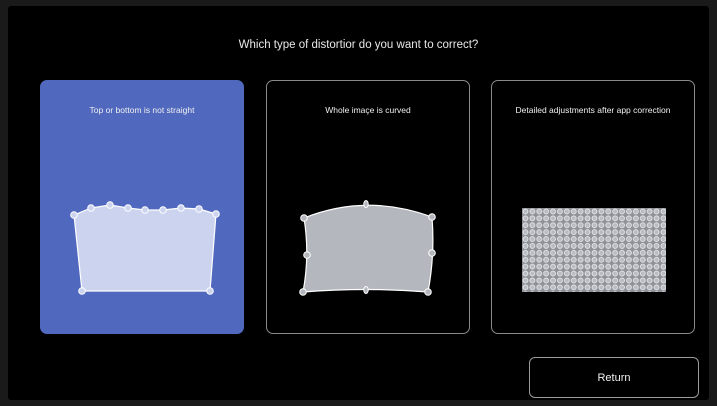 The image size is (717, 406). Describe the element at coordinates (614, 377) in the screenshot. I see `return-button: Return` at that location.